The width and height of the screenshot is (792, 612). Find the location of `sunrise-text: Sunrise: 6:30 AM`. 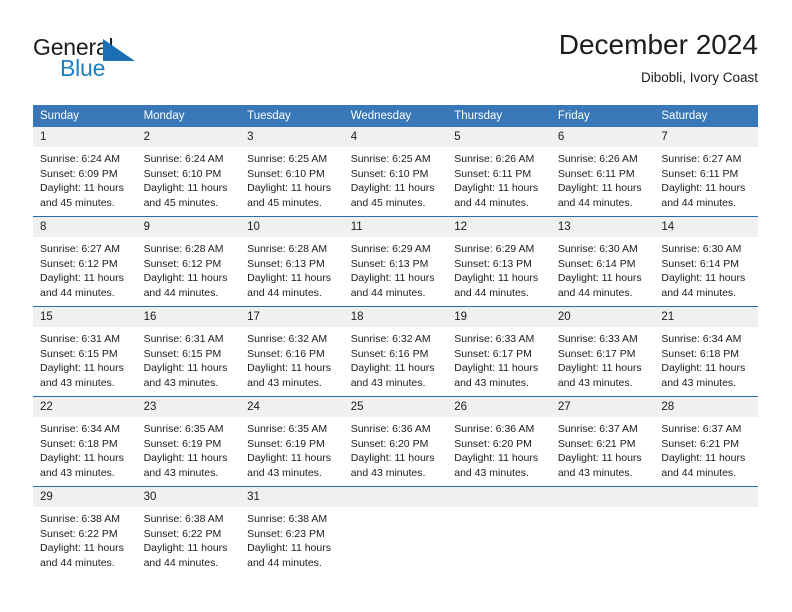

sunrise-text: Sunrise: 6:30 AM is located at coordinates (701, 249).